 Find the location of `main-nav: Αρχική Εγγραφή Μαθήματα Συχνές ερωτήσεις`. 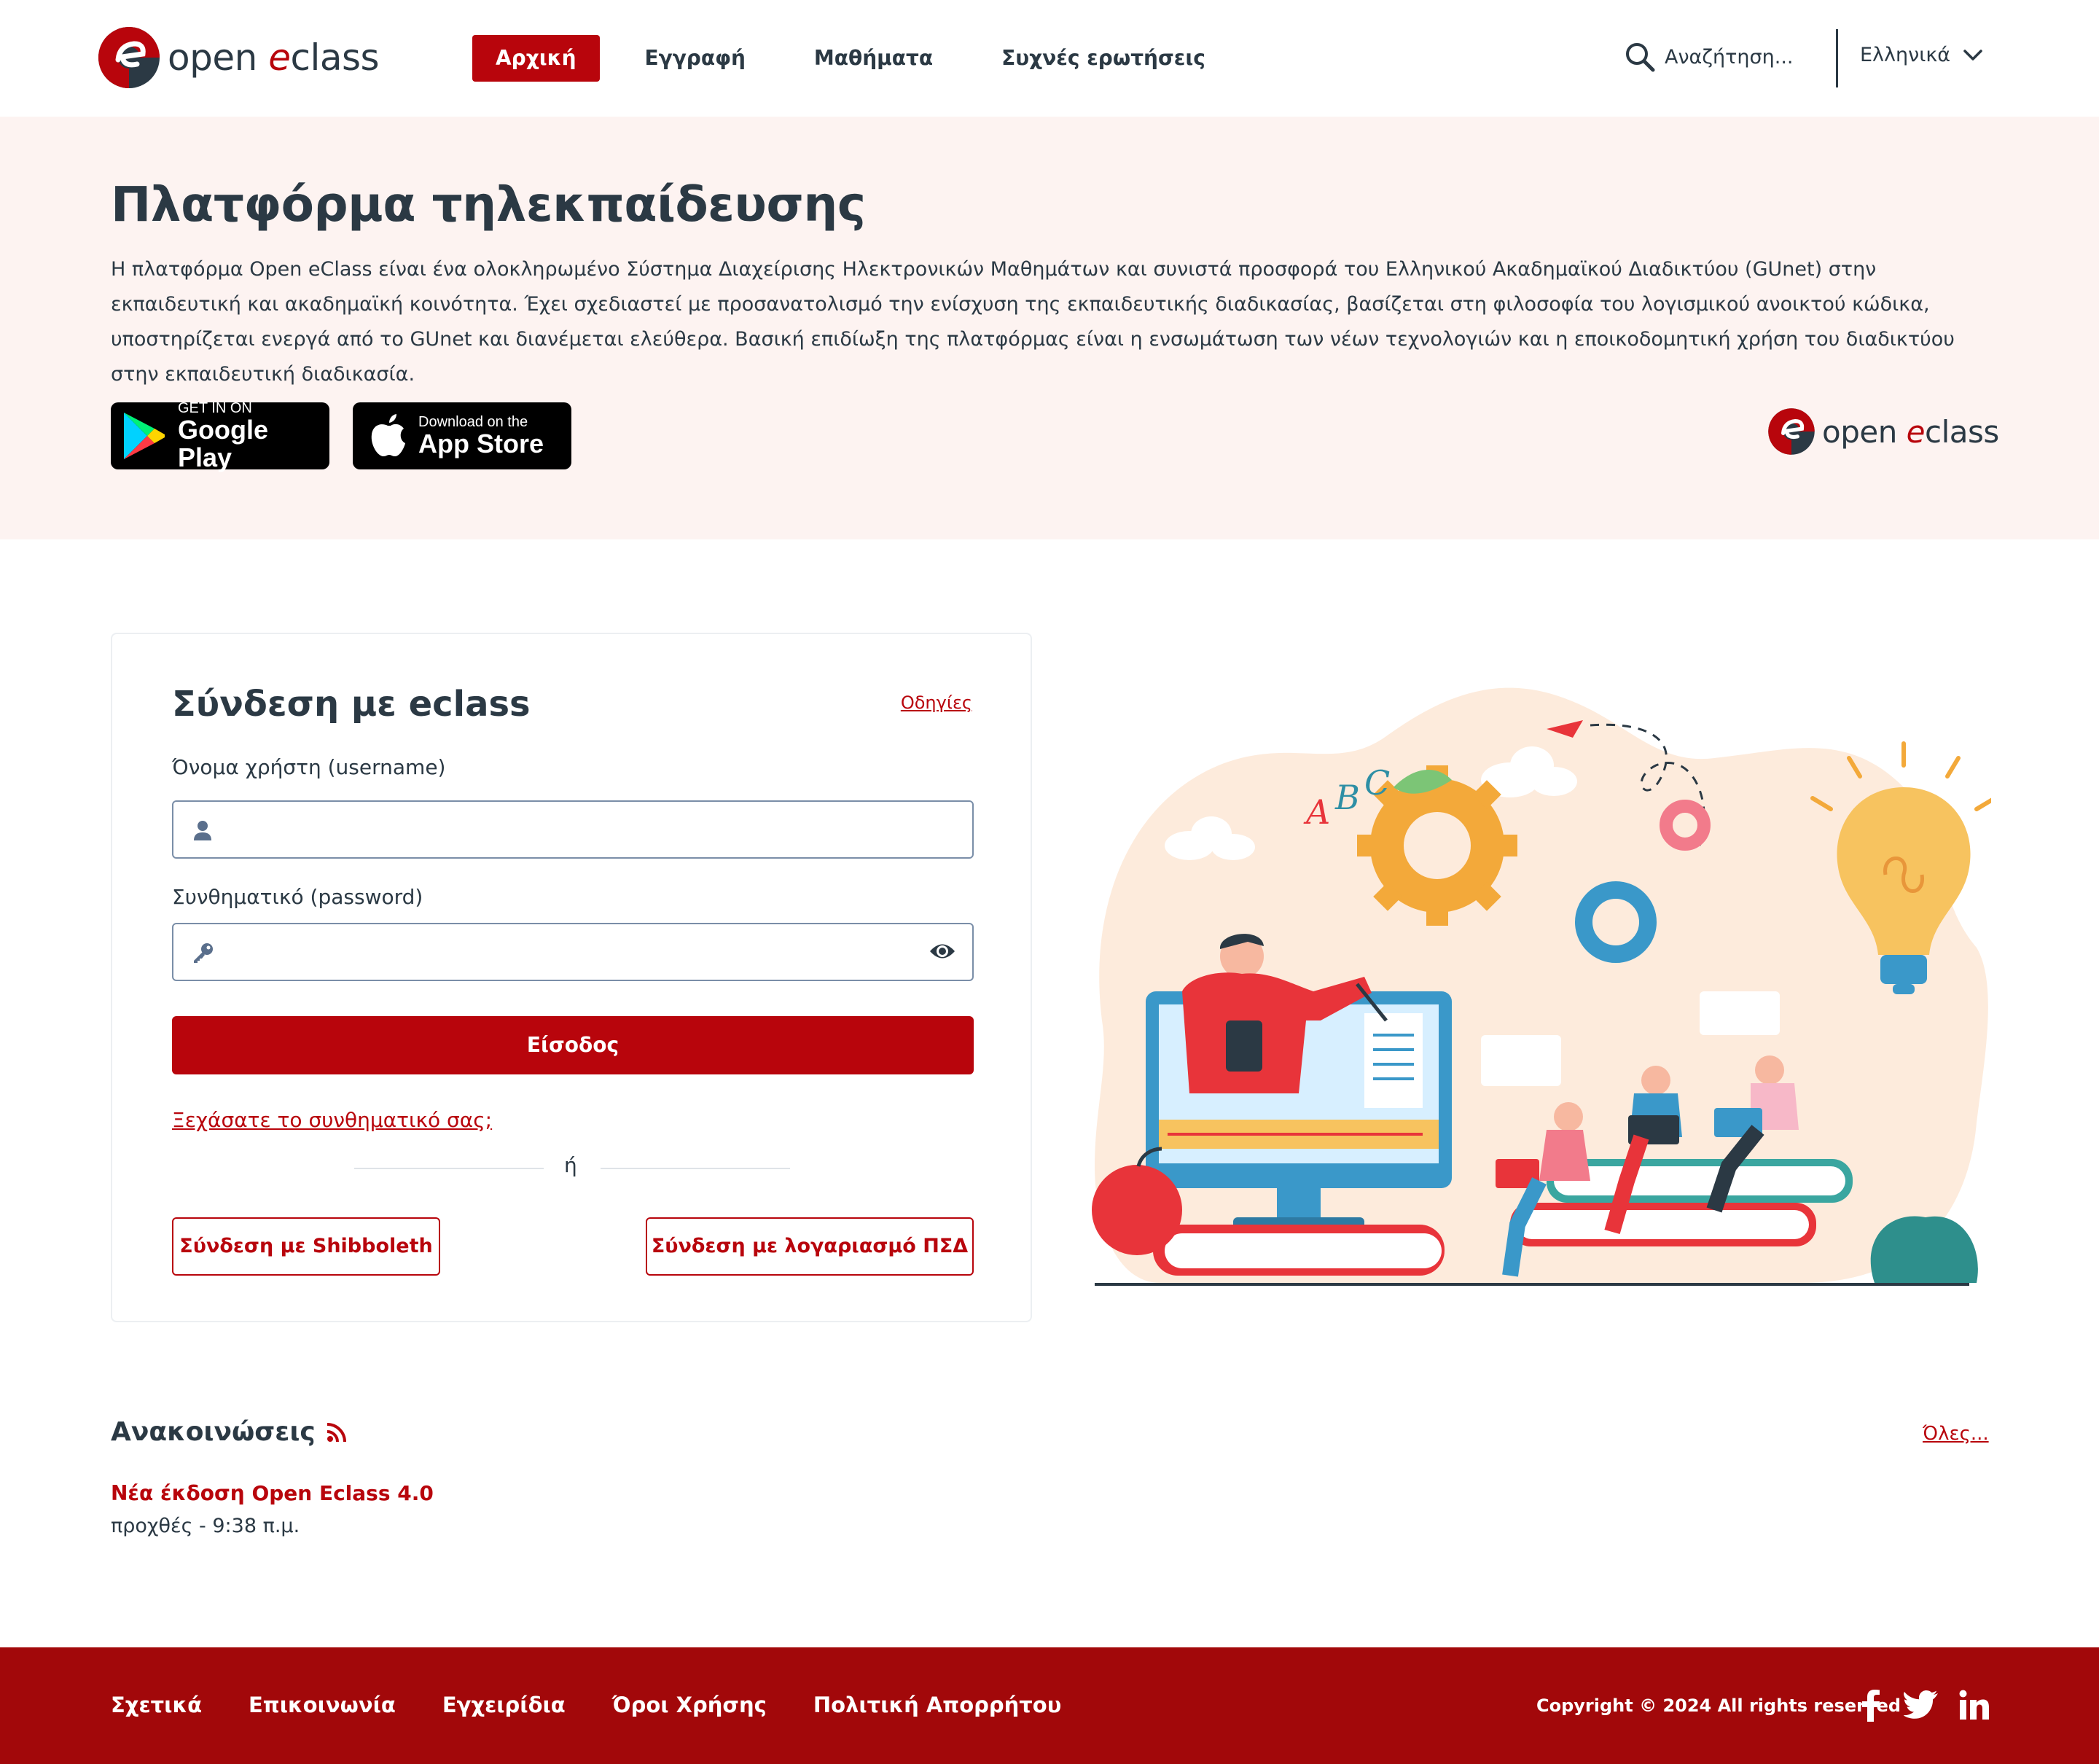

main-nav: Αρχική Εγγραφή Μαθήματα Συχνές ερωτήσεις is located at coordinates (861, 58).